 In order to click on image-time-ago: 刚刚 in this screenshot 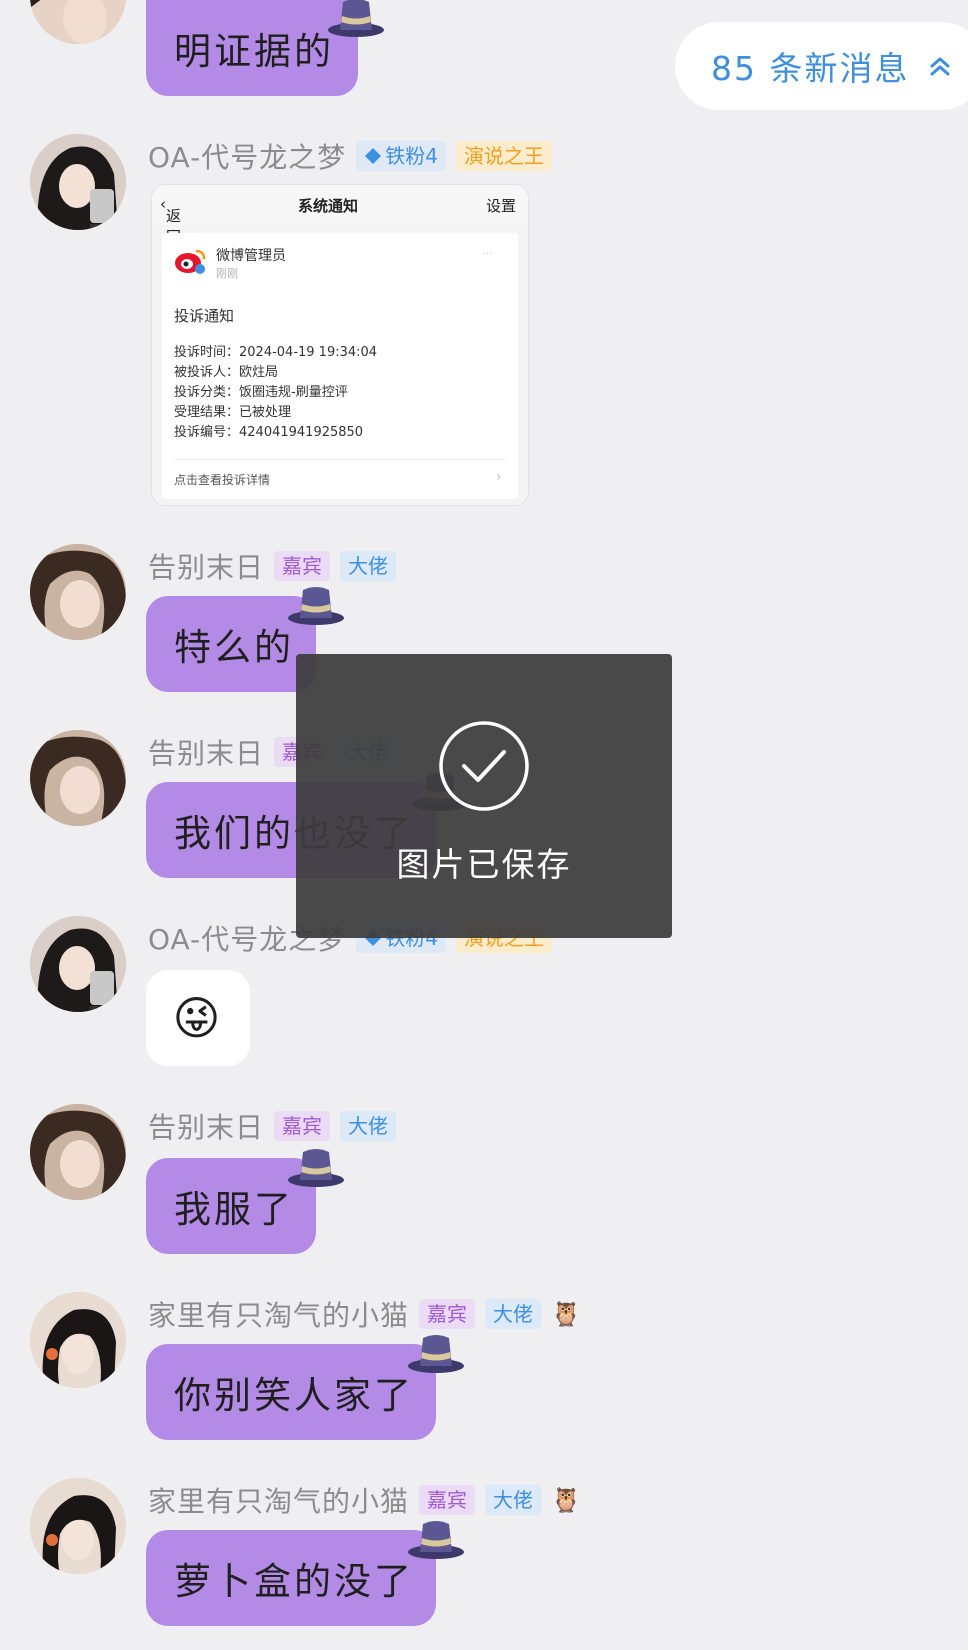, I will do `click(227, 273)`.